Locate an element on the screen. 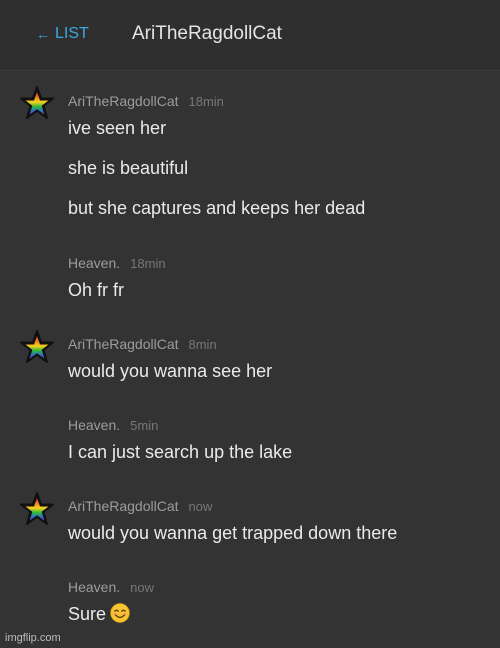 The image size is (500, 648). message-text: I can just search up the lake is located at coordinates (180, 452).